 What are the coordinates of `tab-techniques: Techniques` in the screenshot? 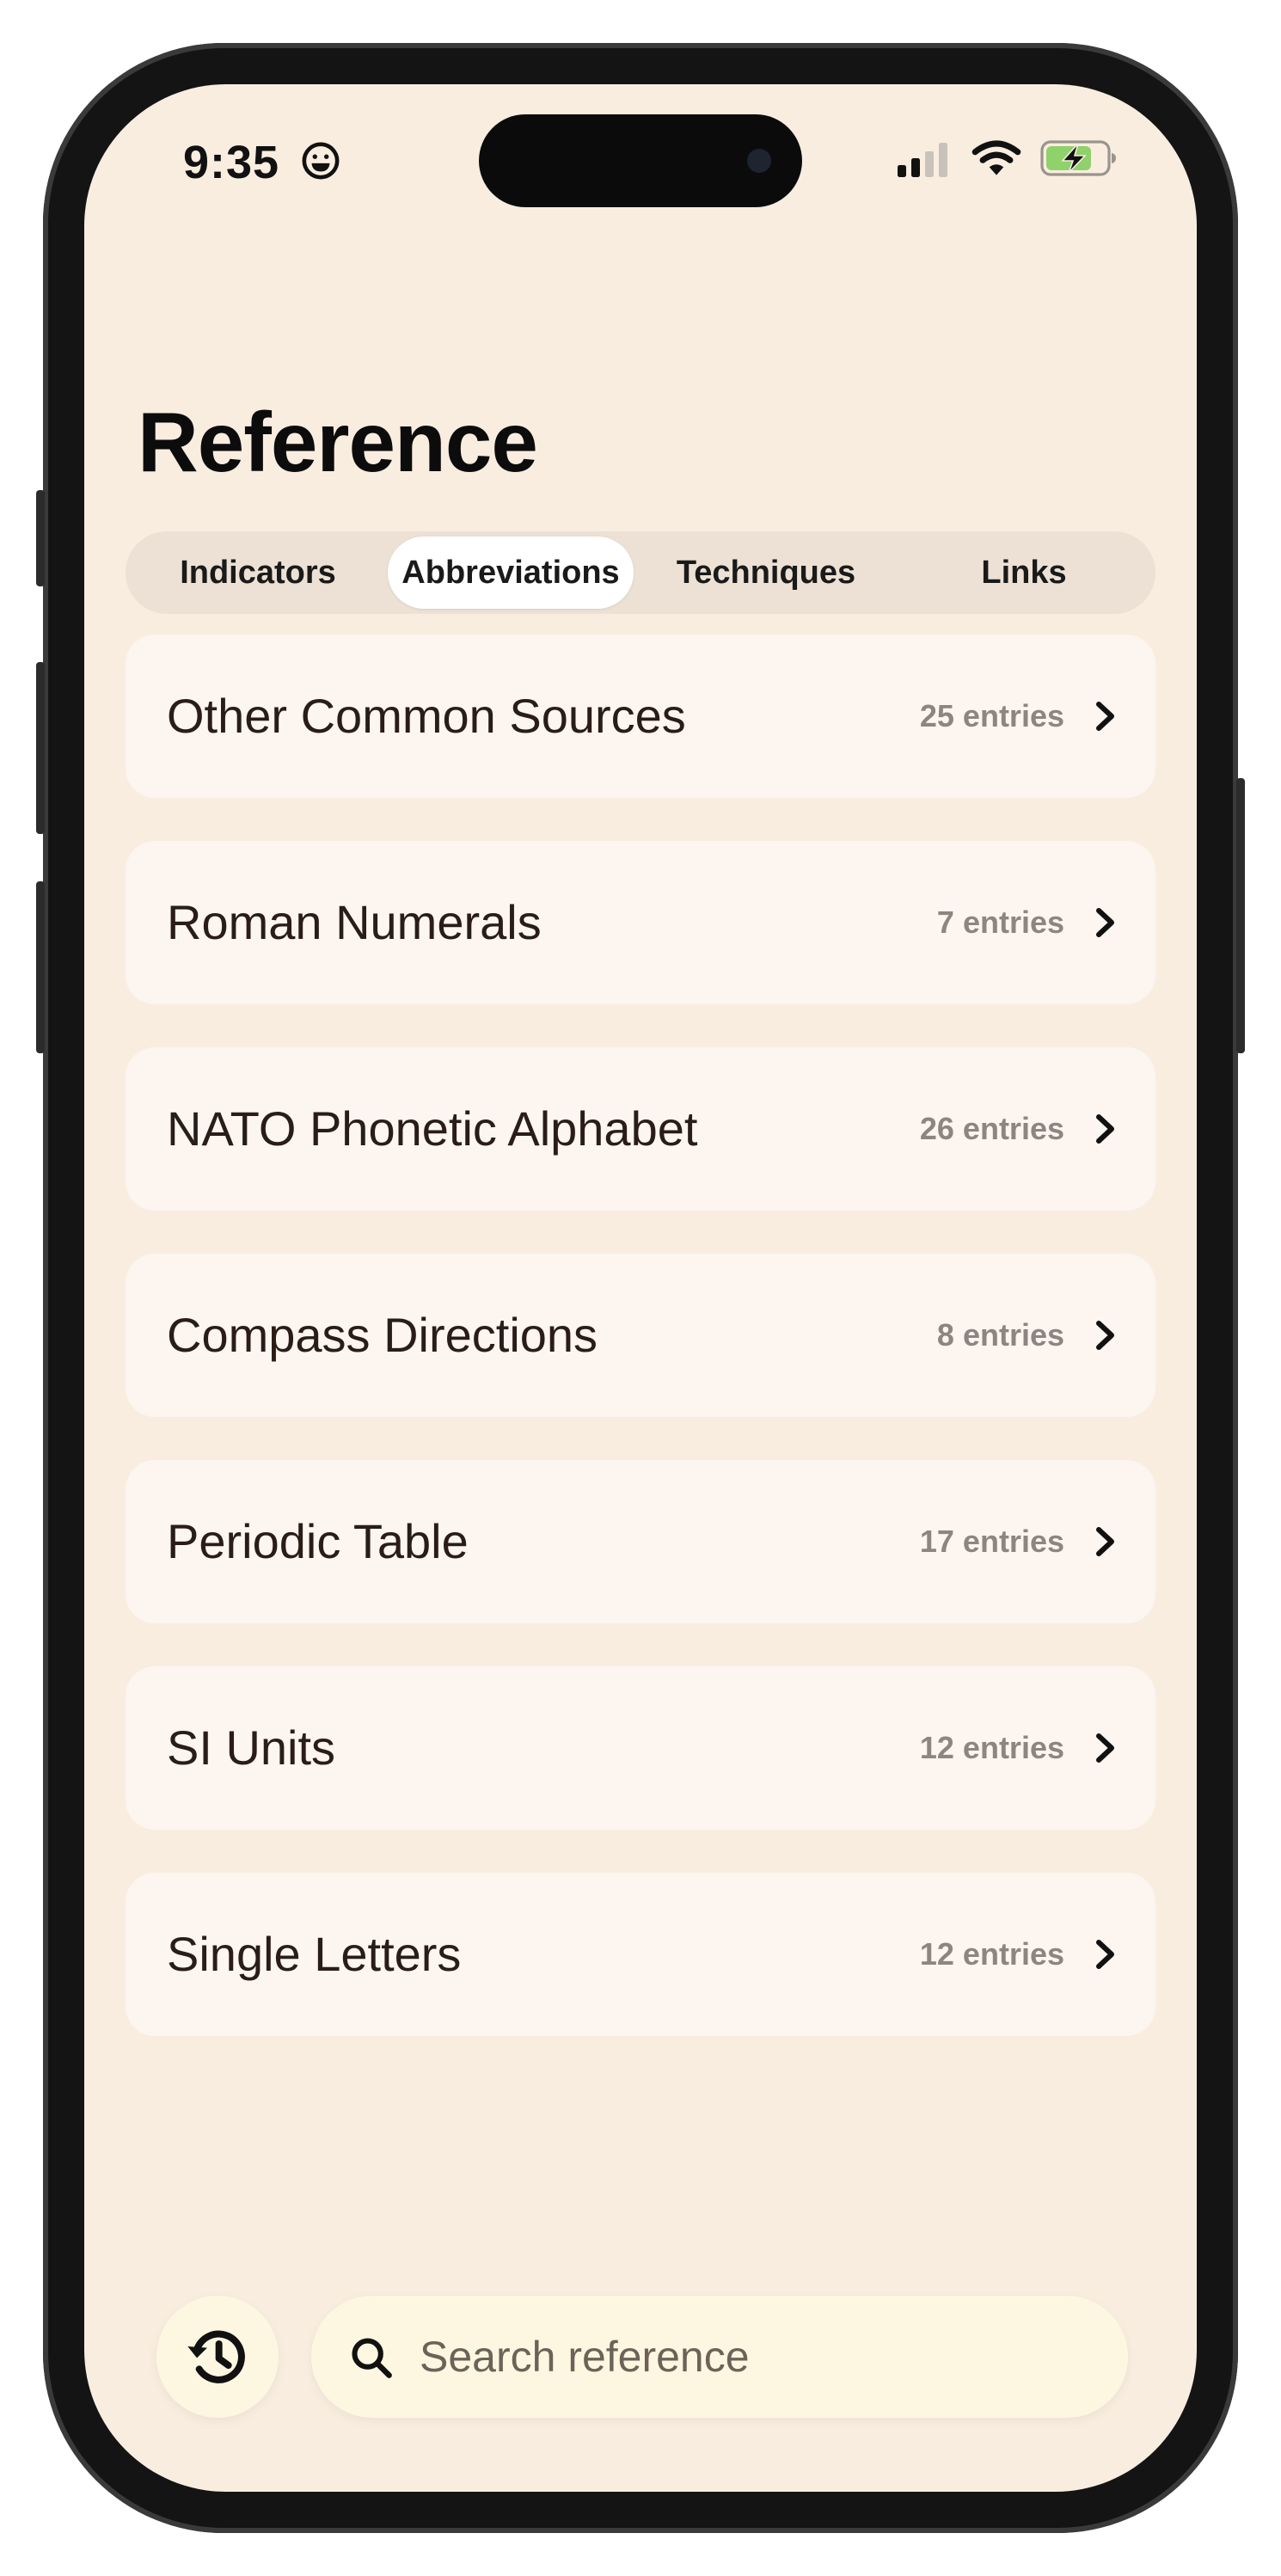 It's located at (766, 573).